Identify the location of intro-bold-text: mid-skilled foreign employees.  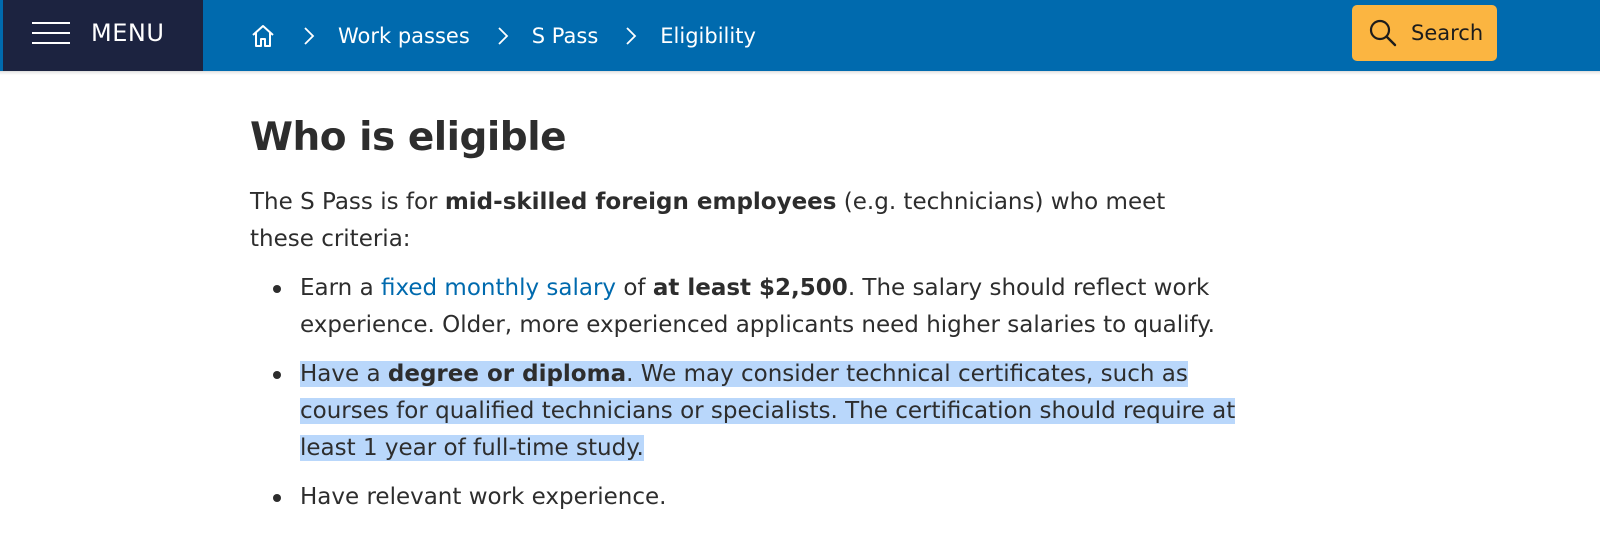
(640, 202).